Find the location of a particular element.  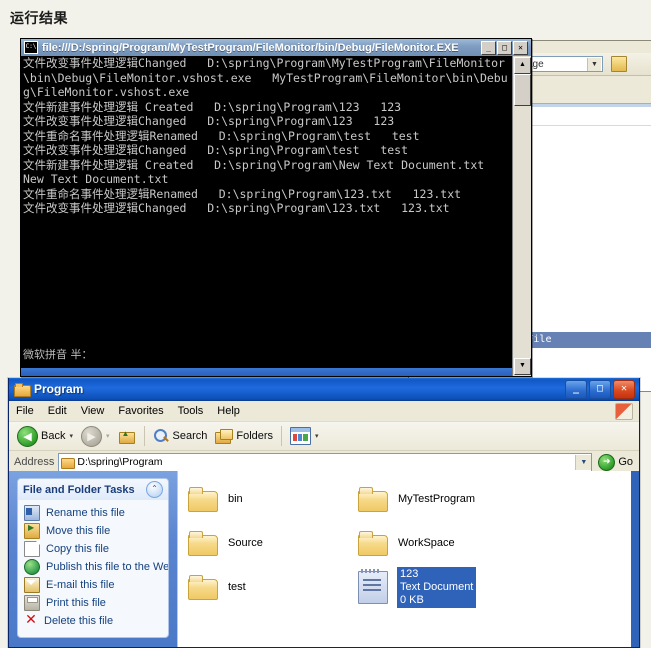

views-button: ▾ is located at coordinates (304, 436).